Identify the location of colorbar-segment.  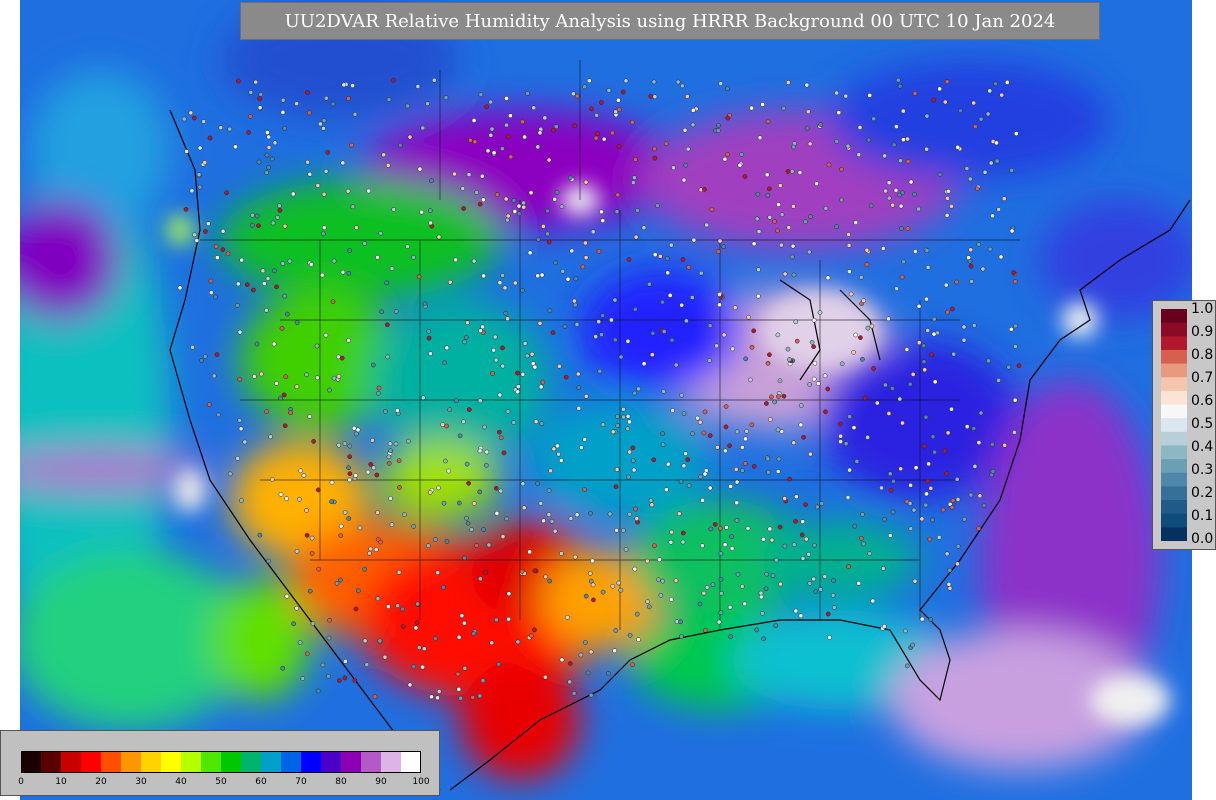
(51, 762).